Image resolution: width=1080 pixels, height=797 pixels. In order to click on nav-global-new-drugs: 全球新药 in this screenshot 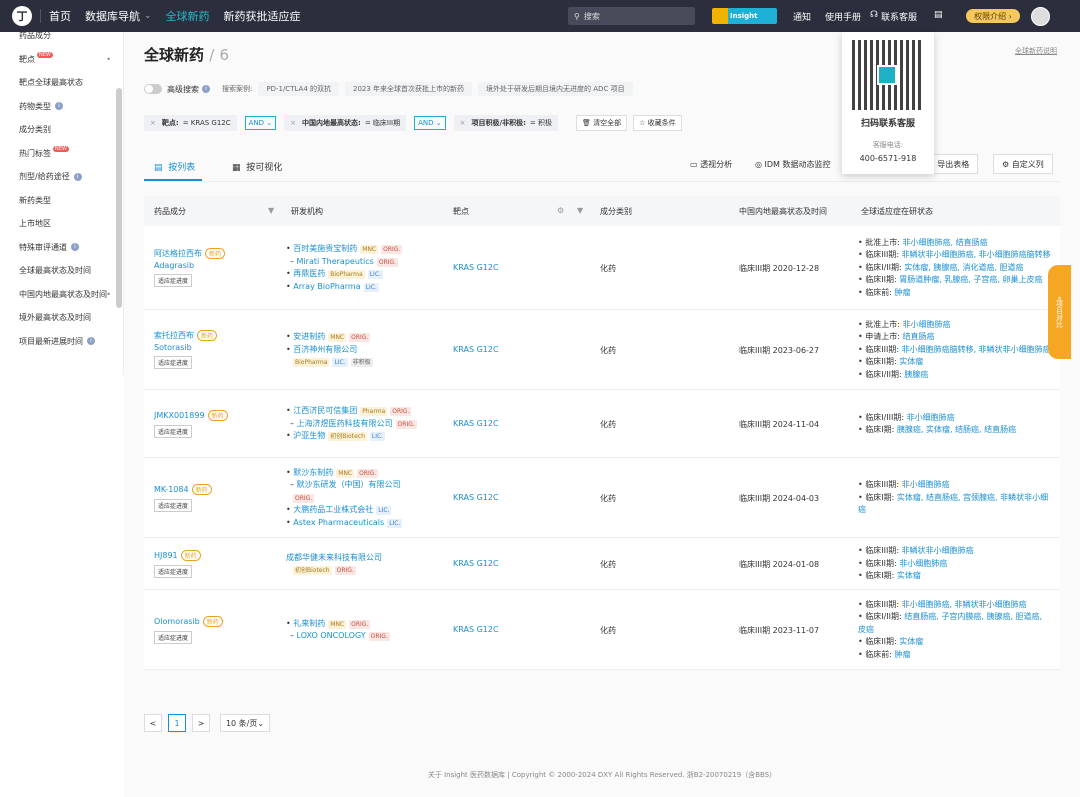, I will do `click(188, 16)`.